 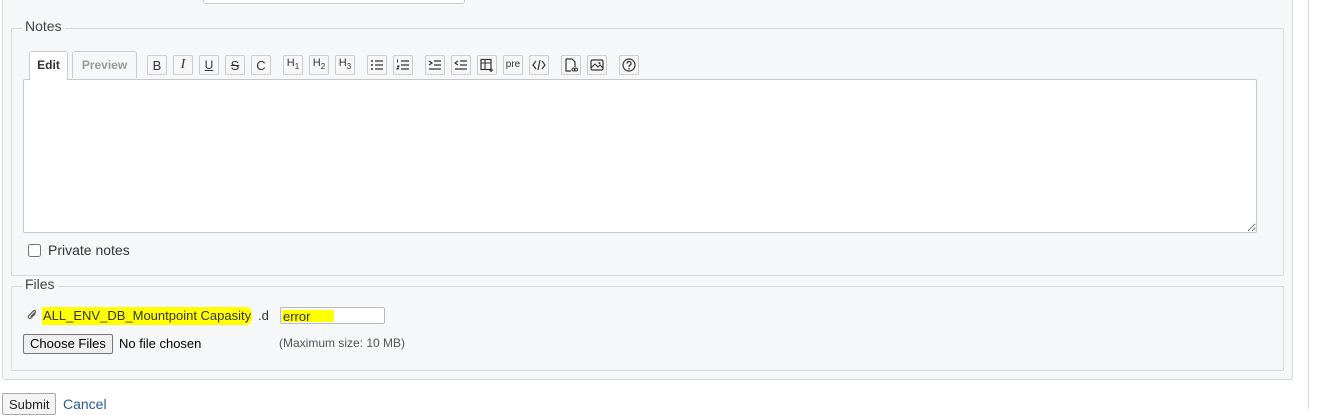 I want to click on indent-button, so click(x=435, y=65).